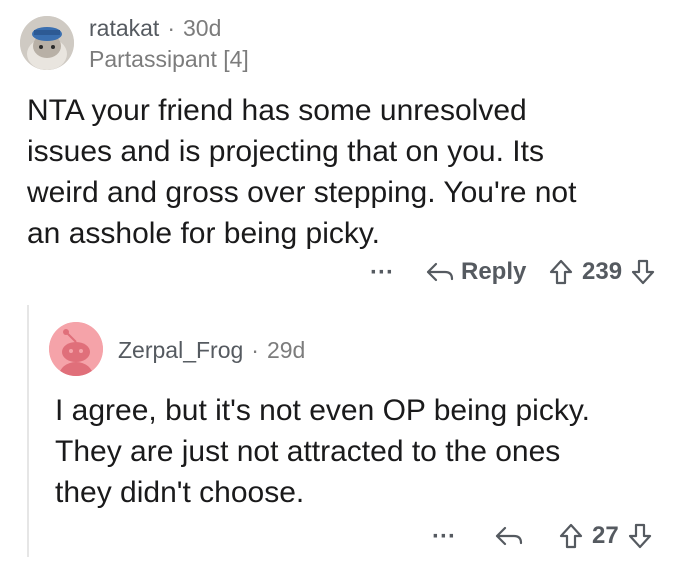 The image size is (700, 562). What do you see at coordinates (180, 492) in the screenshot?
I see `comment-line: they didn't choose.` at bounding box center [180, 492].